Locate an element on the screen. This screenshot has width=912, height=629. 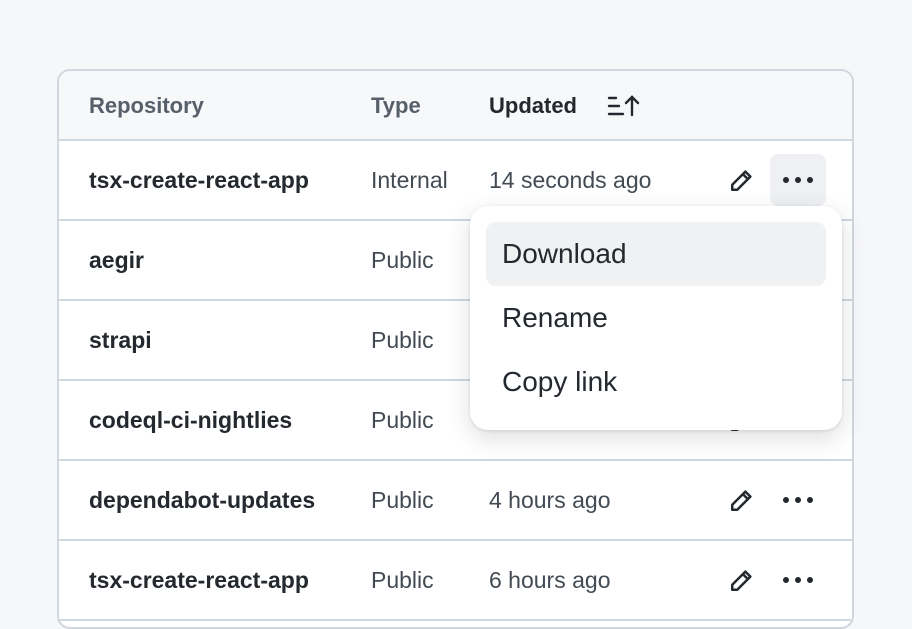
header-type: Type is located at coordinates (396, 106).